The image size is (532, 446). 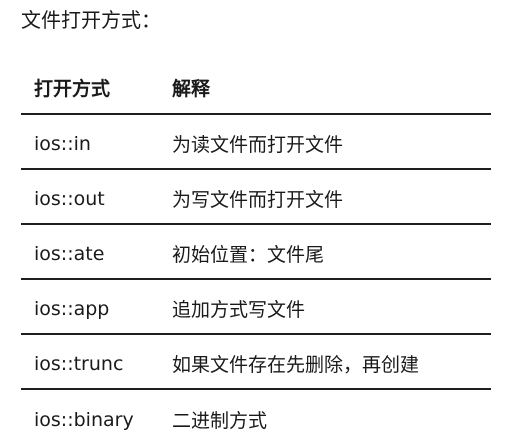 What do you see at coordinates (69, 198) in the screenshot?
I see `mode-cell: ios::out` at bounding box center [69, 198].